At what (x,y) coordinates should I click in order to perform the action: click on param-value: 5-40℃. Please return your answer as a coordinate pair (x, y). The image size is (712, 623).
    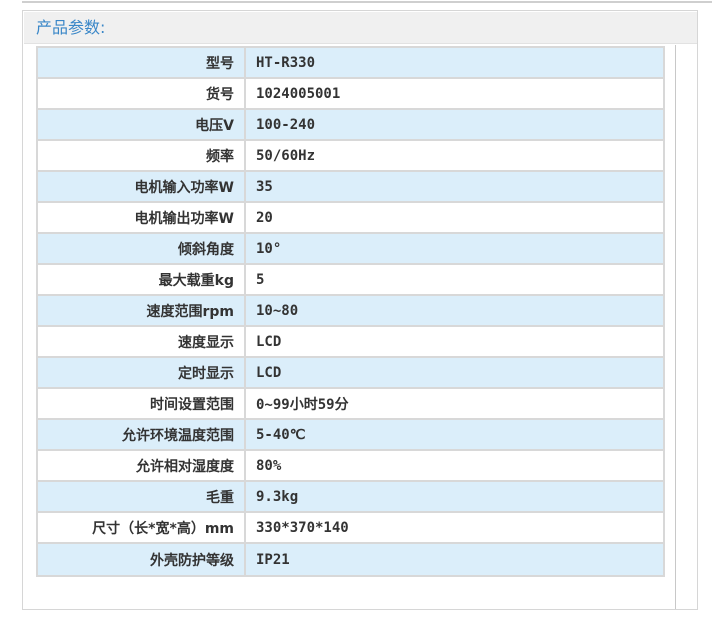
    Looking at the image, I should click on (454, 435).